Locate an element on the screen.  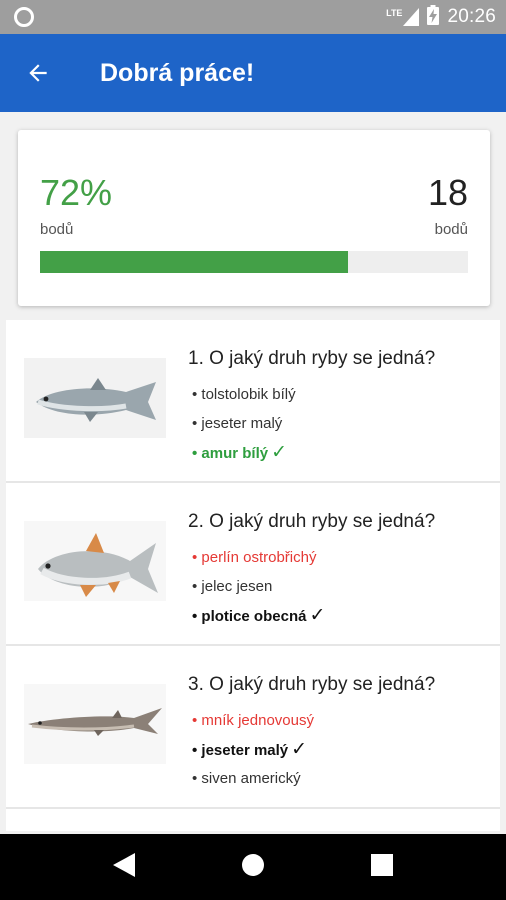
answer-option-correct: • plotice obecná ✓ is located at coordinates (259, 615).